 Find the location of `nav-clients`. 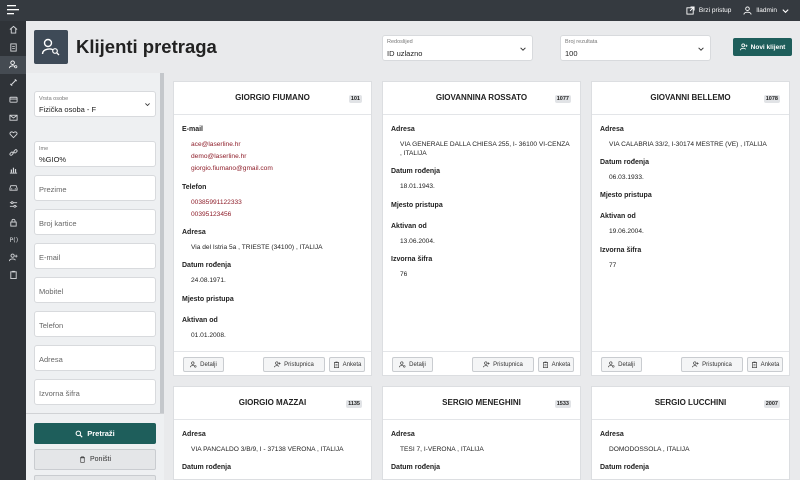

nav-clients is located at coordinates (13, 65).